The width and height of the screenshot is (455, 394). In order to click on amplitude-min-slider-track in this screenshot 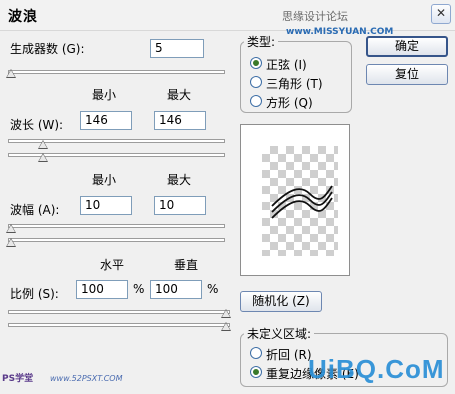, I will do `click(116, 226)`.